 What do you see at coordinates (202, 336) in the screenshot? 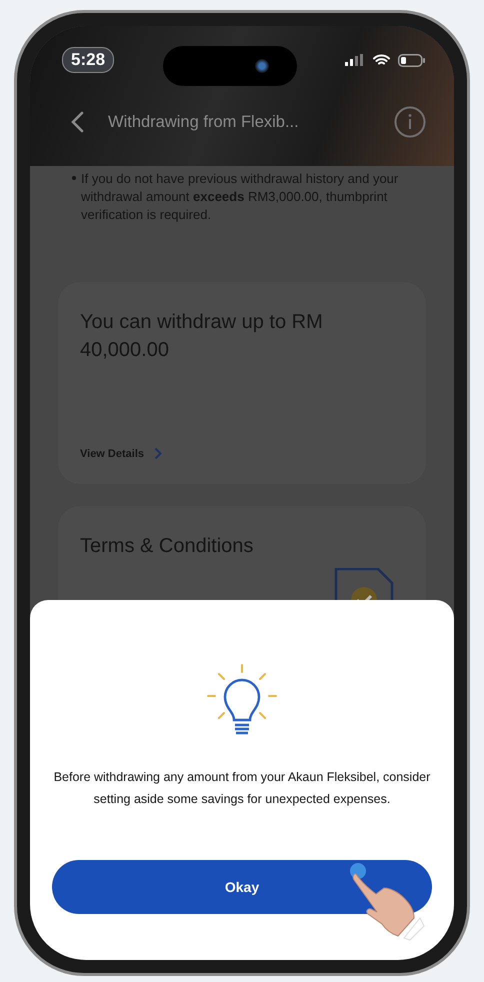
I see `withdraw-limit-text: You can withdraw up to RM 40,000.00` at bounding box center [202, 336].